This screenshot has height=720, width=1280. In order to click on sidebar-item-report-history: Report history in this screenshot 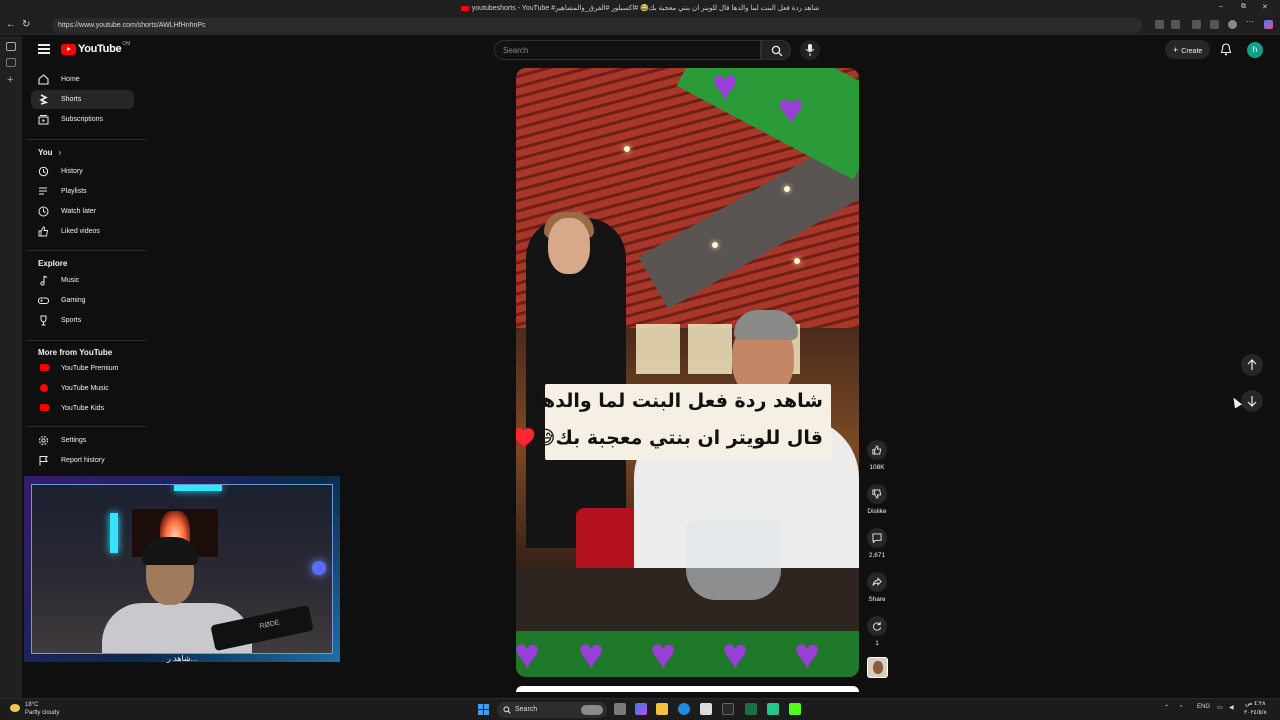, I will do `click(82, 460)`.